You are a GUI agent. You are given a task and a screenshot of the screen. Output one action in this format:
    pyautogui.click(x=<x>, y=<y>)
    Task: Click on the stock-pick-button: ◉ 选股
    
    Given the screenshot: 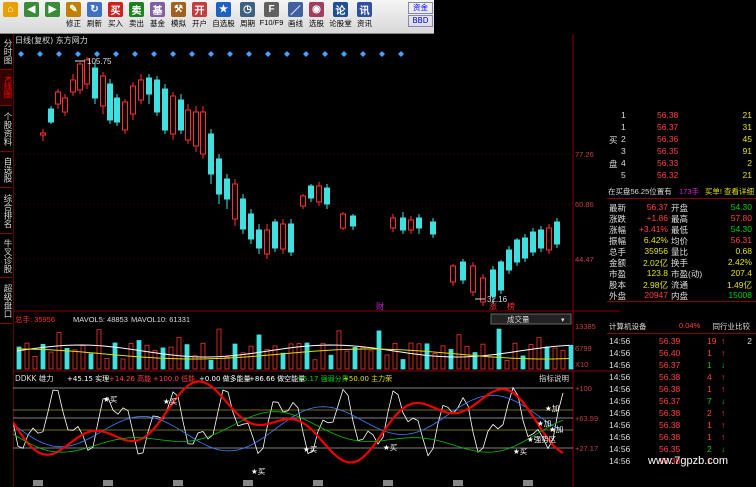 What is the action you would take?
    pyautogui.click(x=316, y=16)
    